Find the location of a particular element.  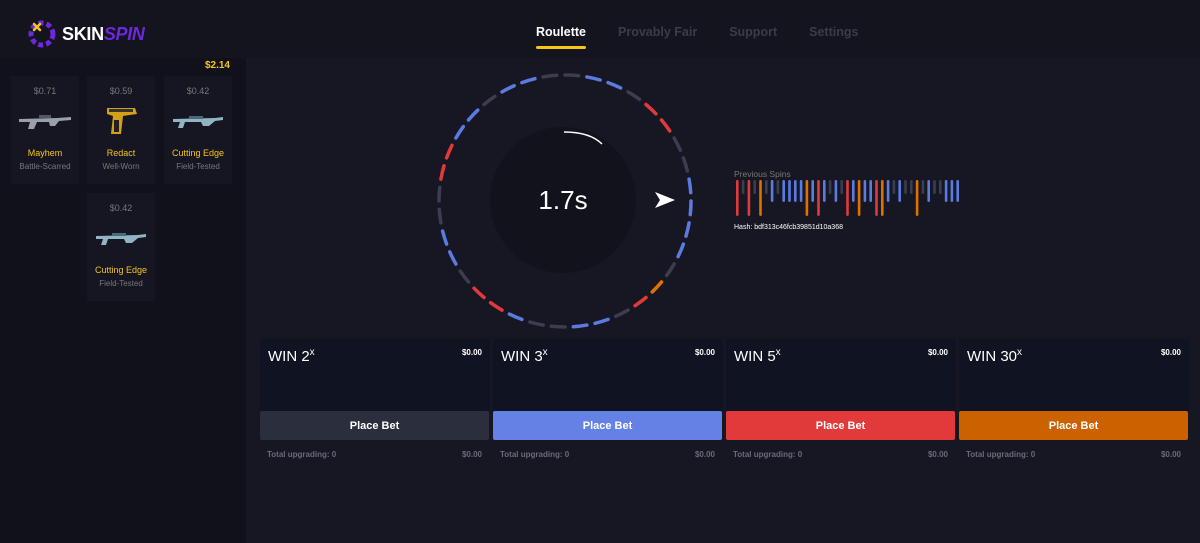

logo-chip-icon is located at coordinates (42, 34).